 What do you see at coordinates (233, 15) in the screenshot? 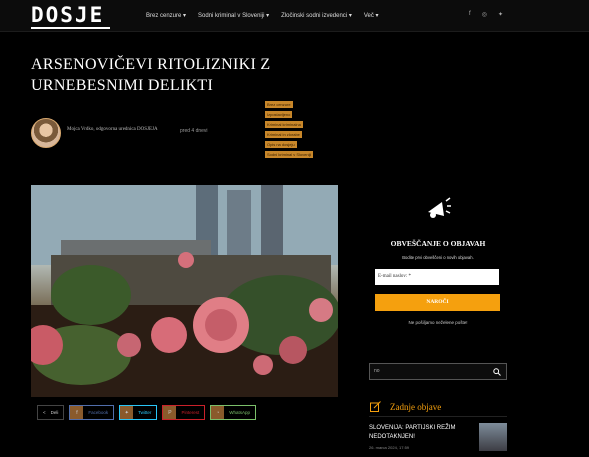
I see `nav-item-sodni-kriminal: Sodni kriminal v Sloveniji ▾` at bounding box center [233, 15].